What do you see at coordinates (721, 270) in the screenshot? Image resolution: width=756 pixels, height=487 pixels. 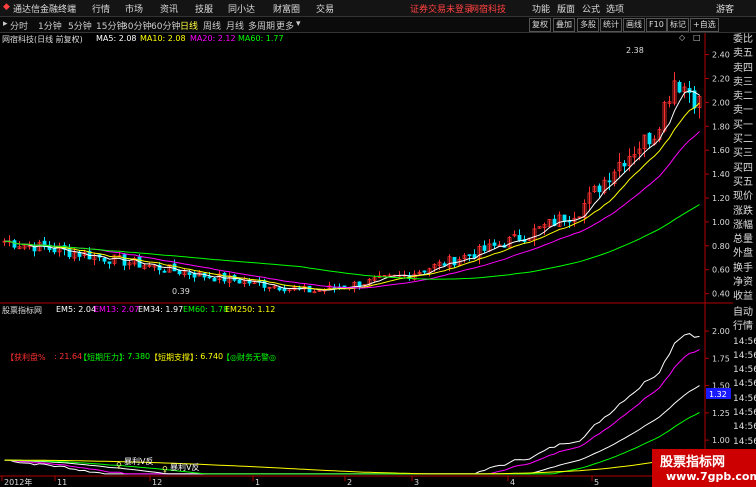 I see `y-tick-label: 0.60` at bounding box center [721, 270].